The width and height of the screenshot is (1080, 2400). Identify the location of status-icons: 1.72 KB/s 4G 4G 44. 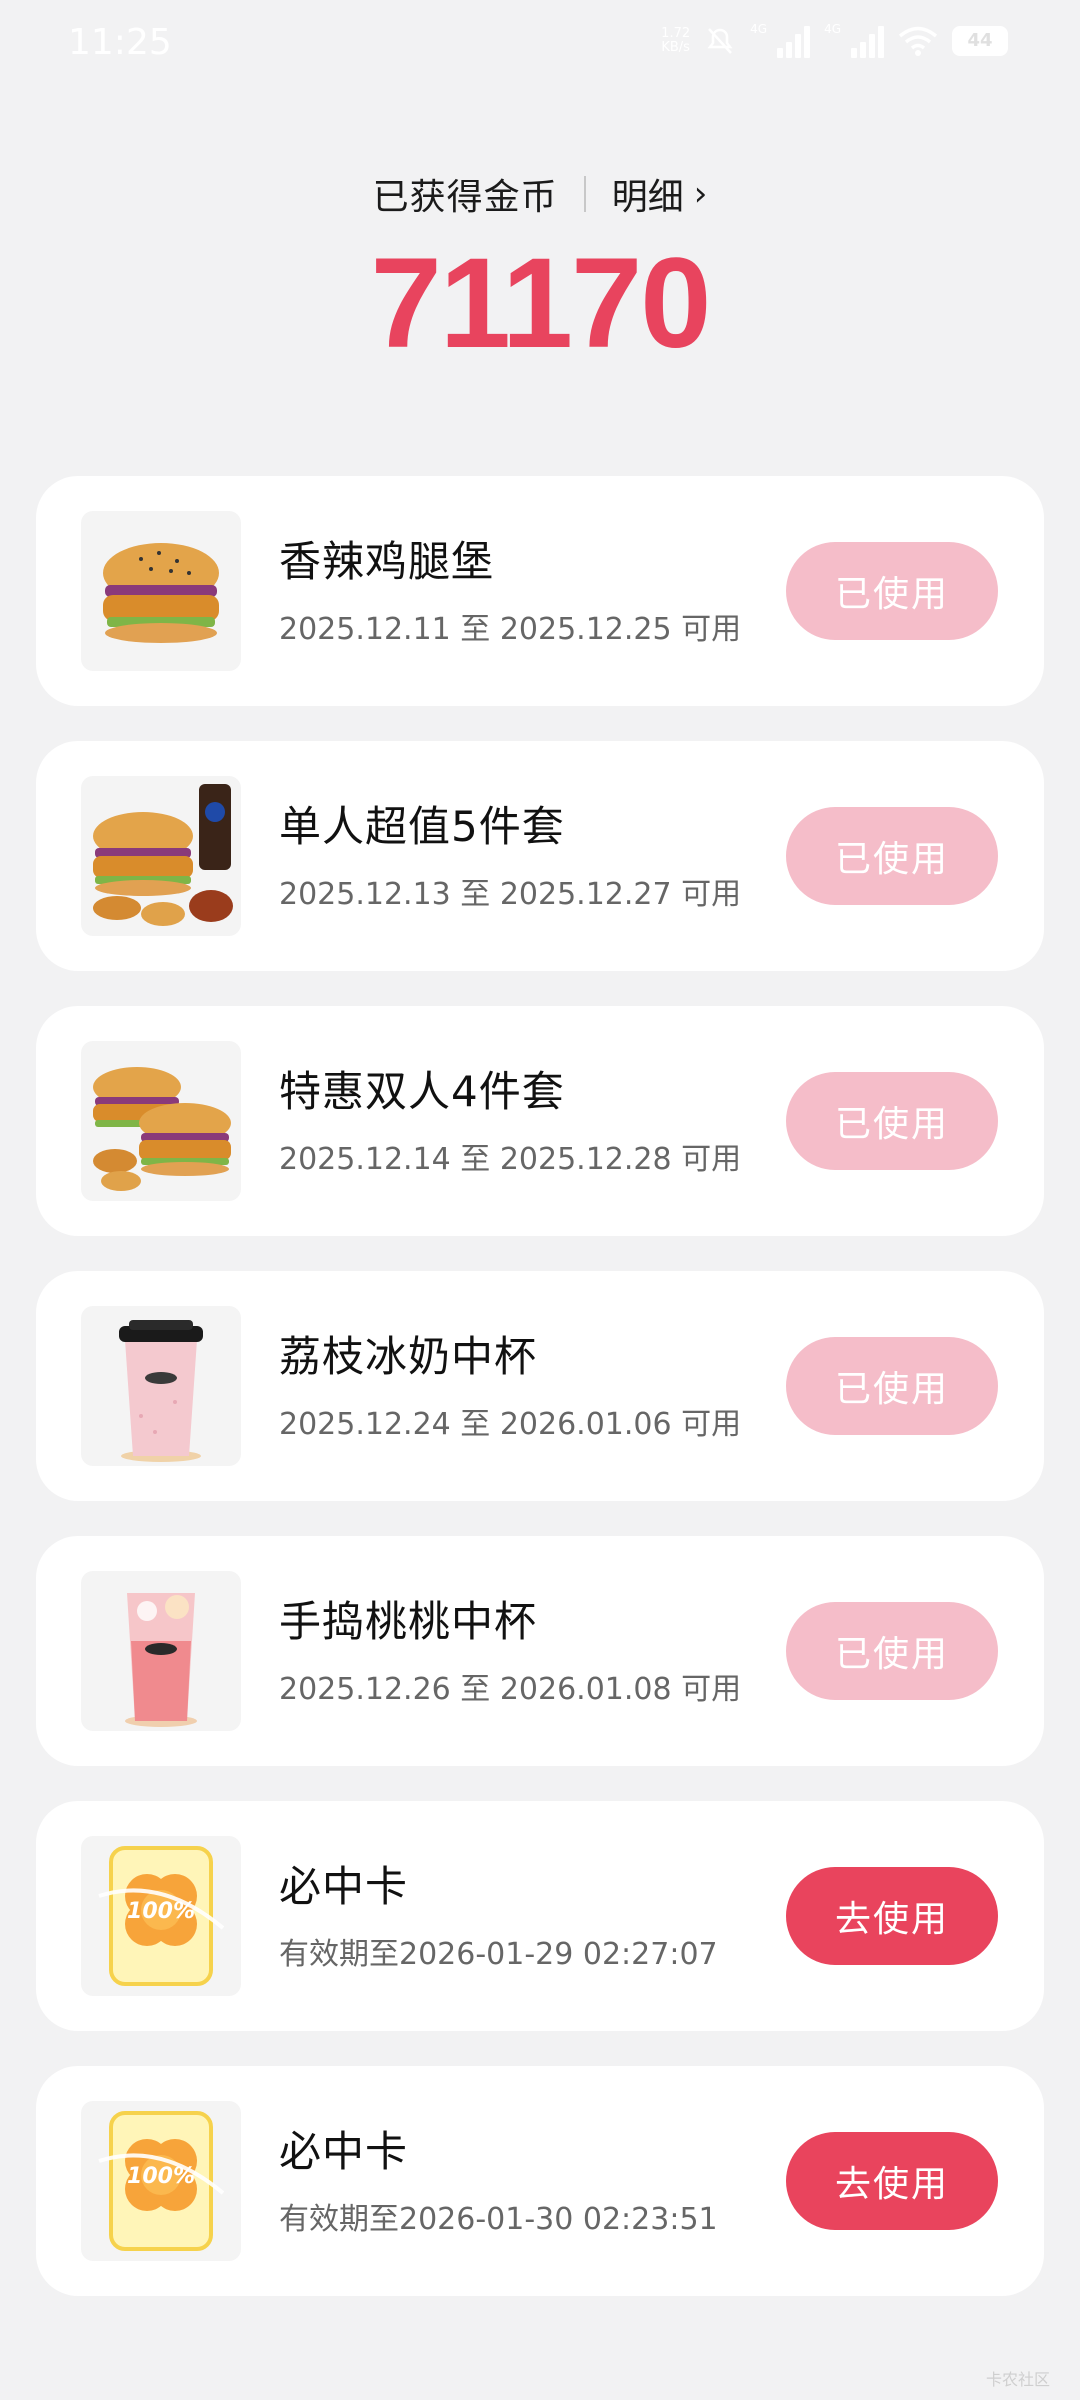
(834, 40).